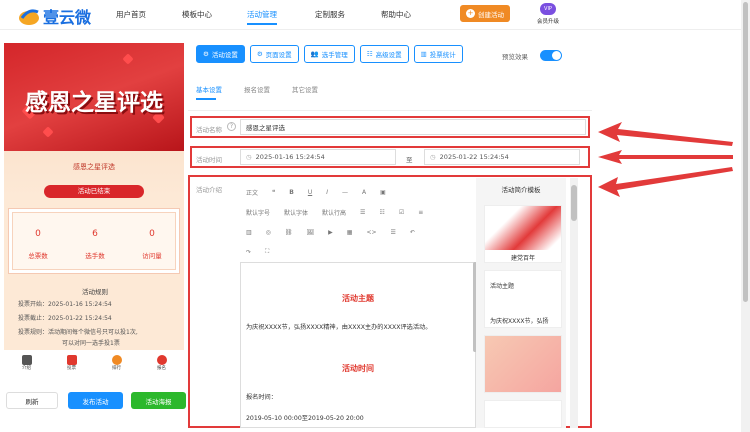 Image resolution: width=750 pixels, height=432 pixels. Describe the element at coordinates (359, 252) in the screenshot. I see `toolbar-row: ↷ ⛶` at that location.